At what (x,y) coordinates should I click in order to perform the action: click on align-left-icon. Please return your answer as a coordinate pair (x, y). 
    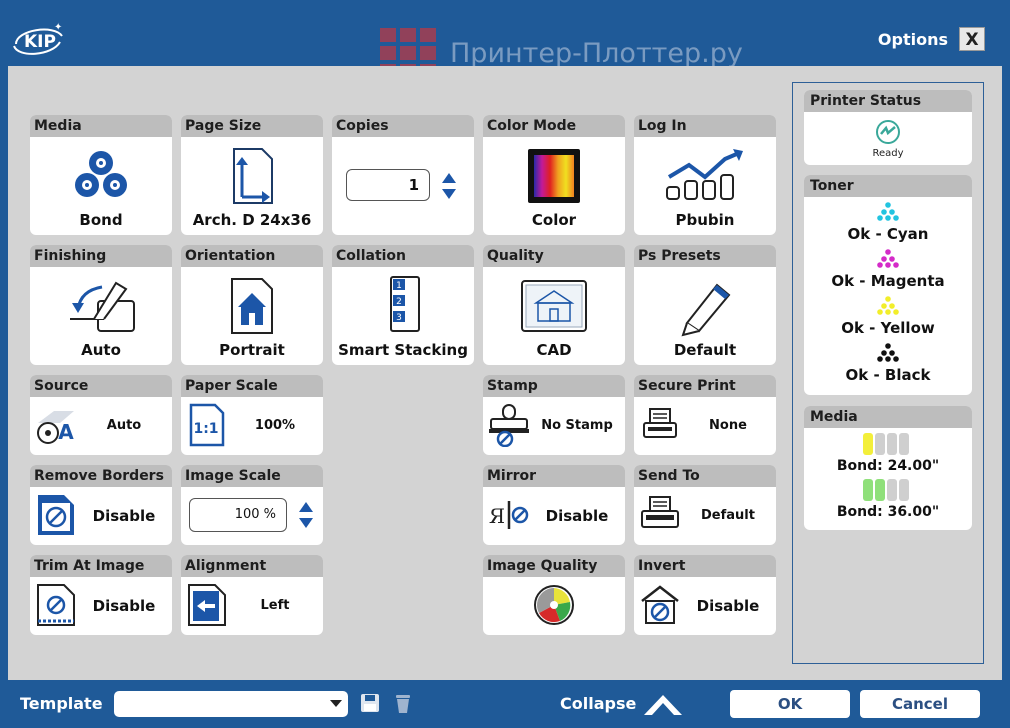
    Looking at the image, I should click on (207, 605).